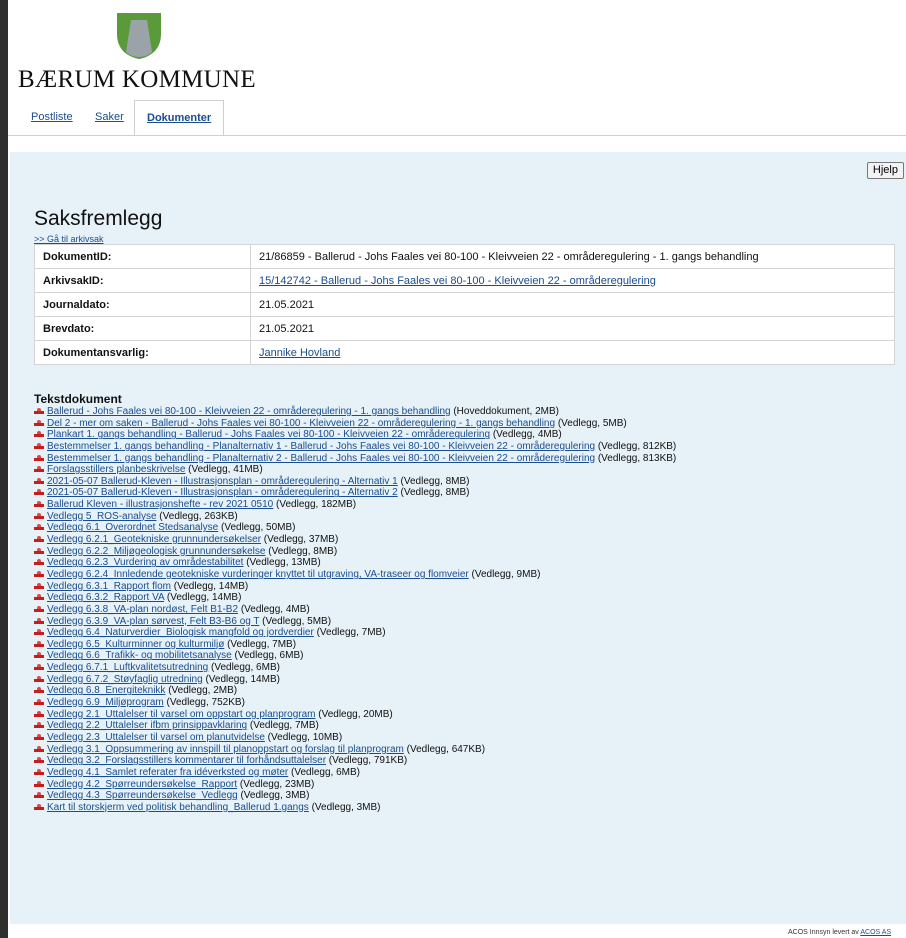  I want to click on table-row: Journaldato: 21.05.2021, so click(464, 304).